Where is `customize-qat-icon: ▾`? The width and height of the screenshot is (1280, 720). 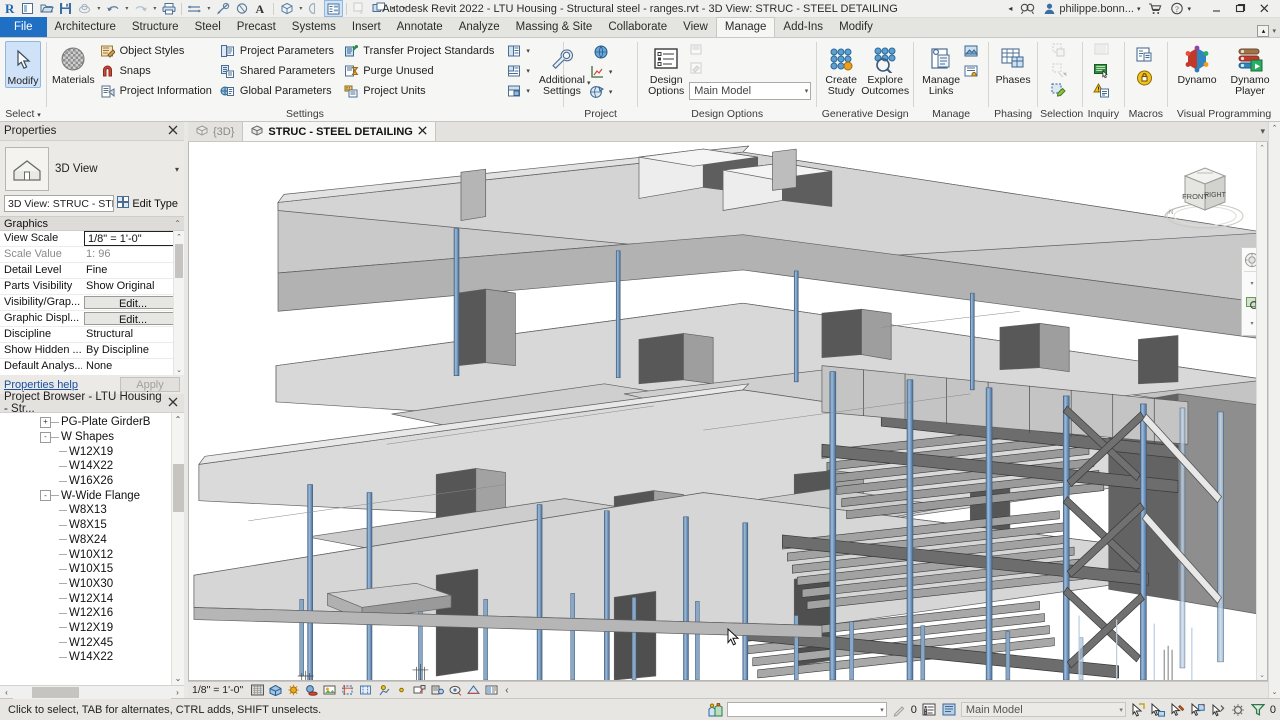 customize-qat-icon: ▾ is located at coordinates (403, 8).